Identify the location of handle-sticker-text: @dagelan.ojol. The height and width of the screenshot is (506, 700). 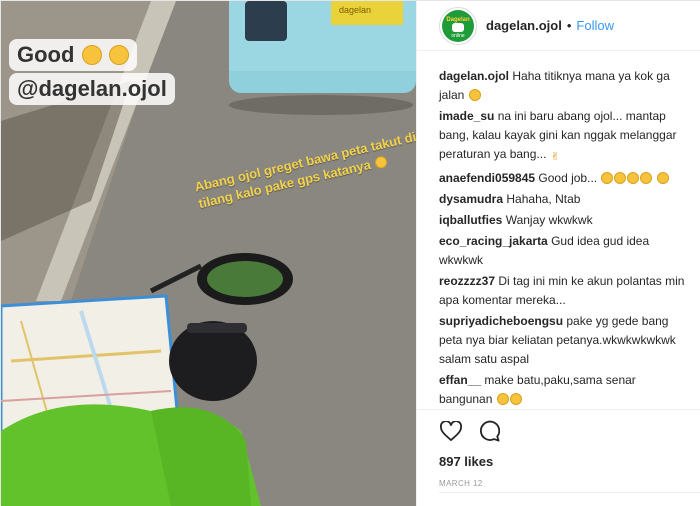
(92, 88).